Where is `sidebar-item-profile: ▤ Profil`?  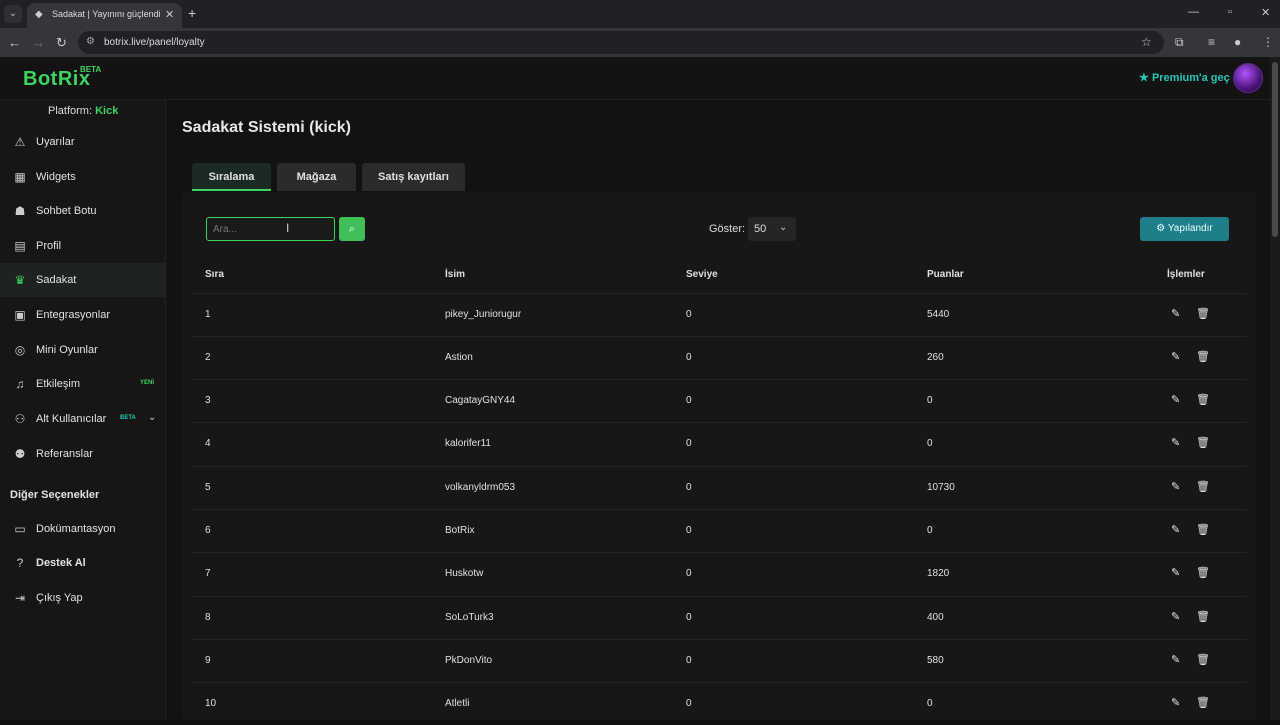 sidebar-item-profile: ▤ Profil is located at coordinates (82, 246).